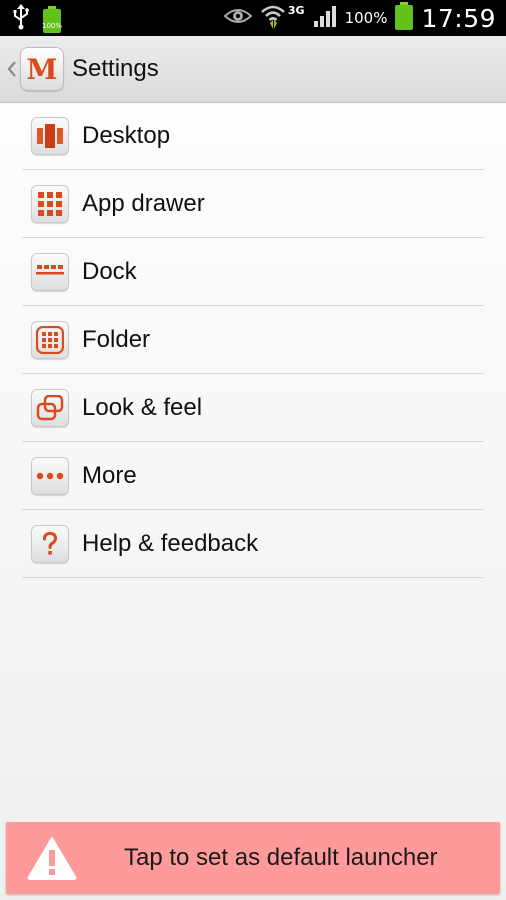 The width and height of the screenshot is (506, 900). What do you see at coordinates (116, 339) in the screenshot?
I see `settings-item-label: Folder` at bounding box center [116, 339].